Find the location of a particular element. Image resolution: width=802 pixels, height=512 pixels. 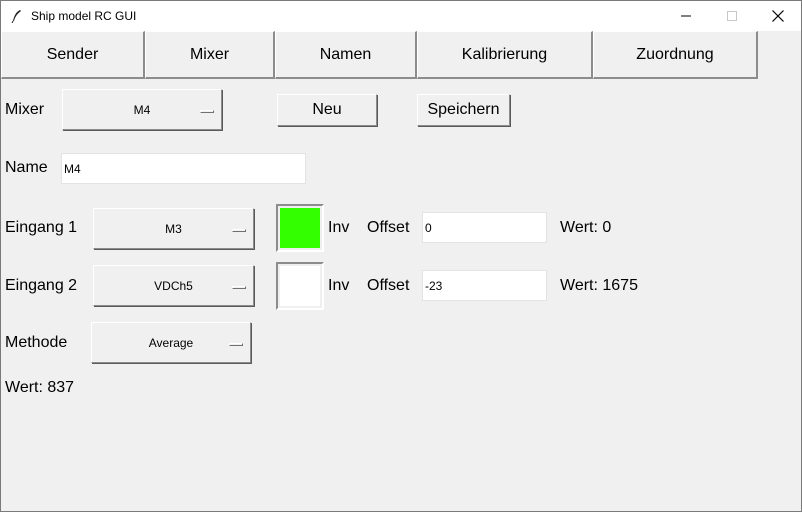

result-value: Wert: 837 is located at coordinates (40, 387).